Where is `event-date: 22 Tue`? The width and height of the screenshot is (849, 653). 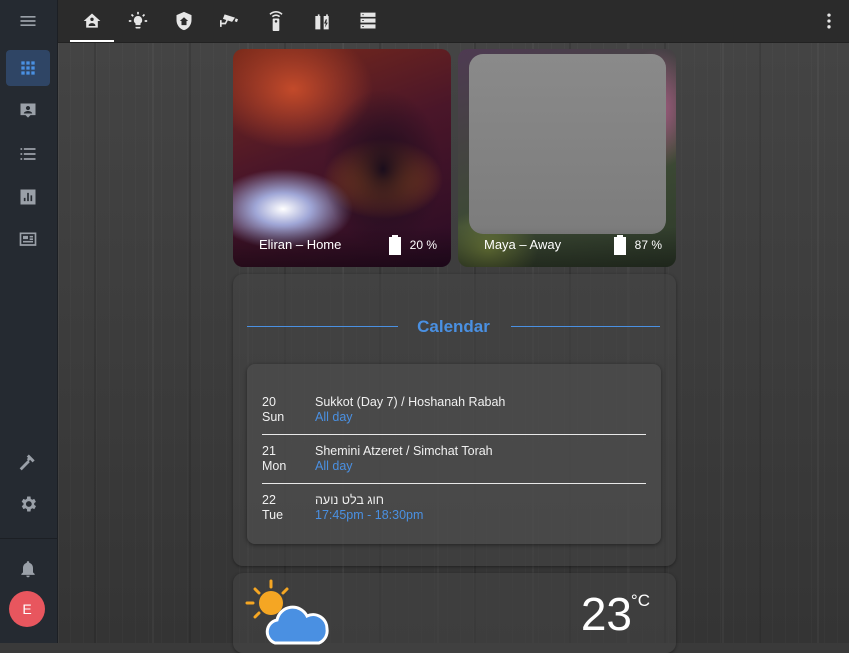
event-date: 22 Tue is located at coordinates (273, 507).